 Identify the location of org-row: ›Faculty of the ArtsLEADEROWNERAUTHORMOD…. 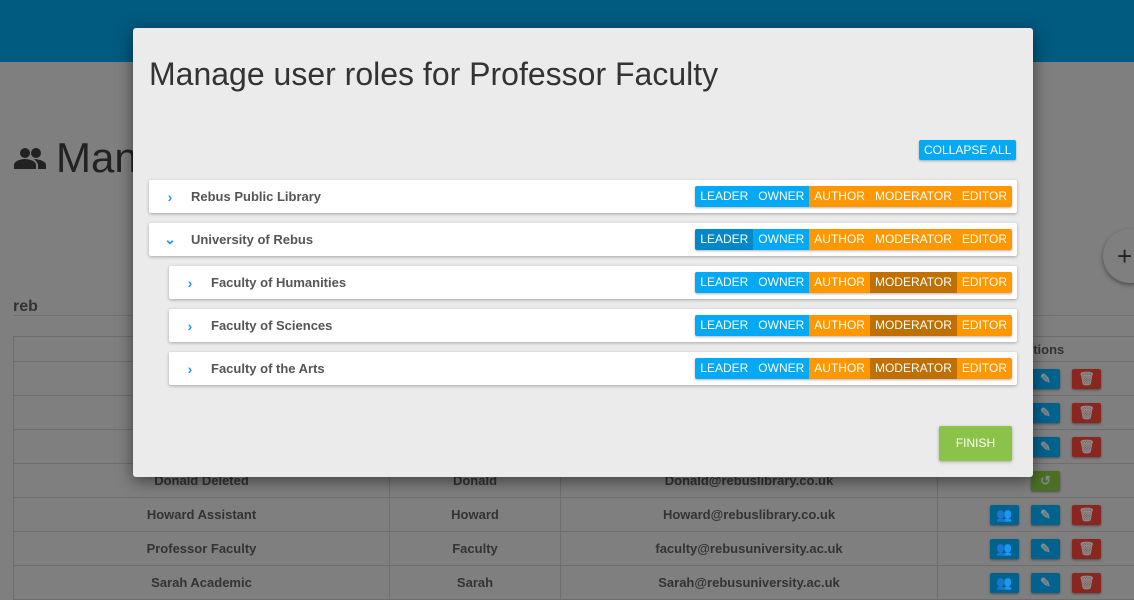
(593, 368).